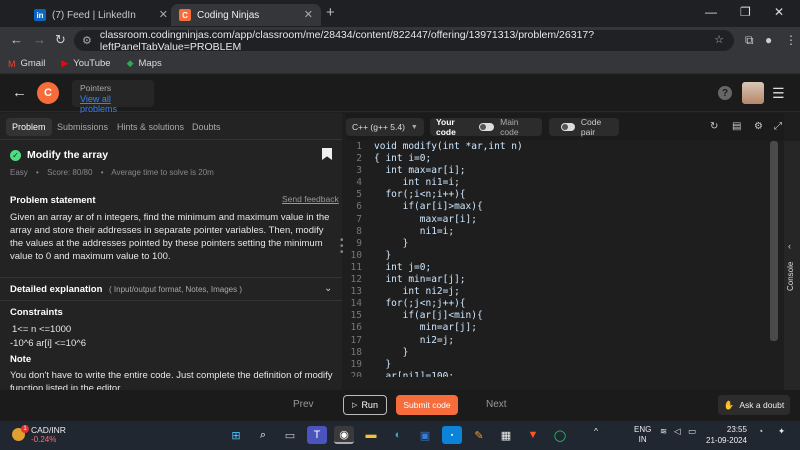  What do you see at coordinates (791, 40) in the screenshot?
I see `more-icon: ⋮` at bounding box center [791, 40].